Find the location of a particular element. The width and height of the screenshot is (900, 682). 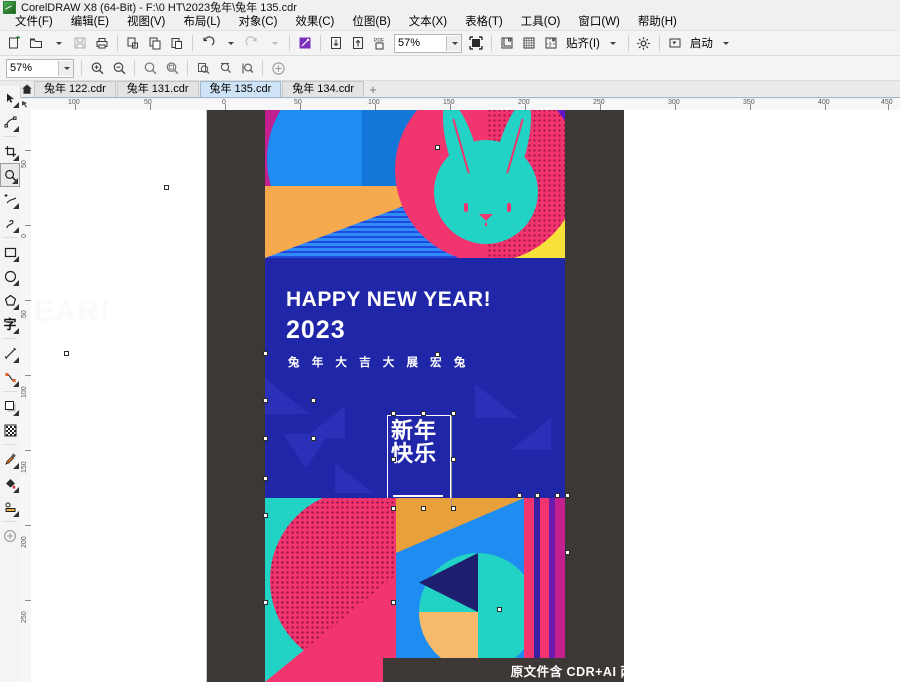

zoom-toolbar-combo: 57% is located at coordinates (40, 68).